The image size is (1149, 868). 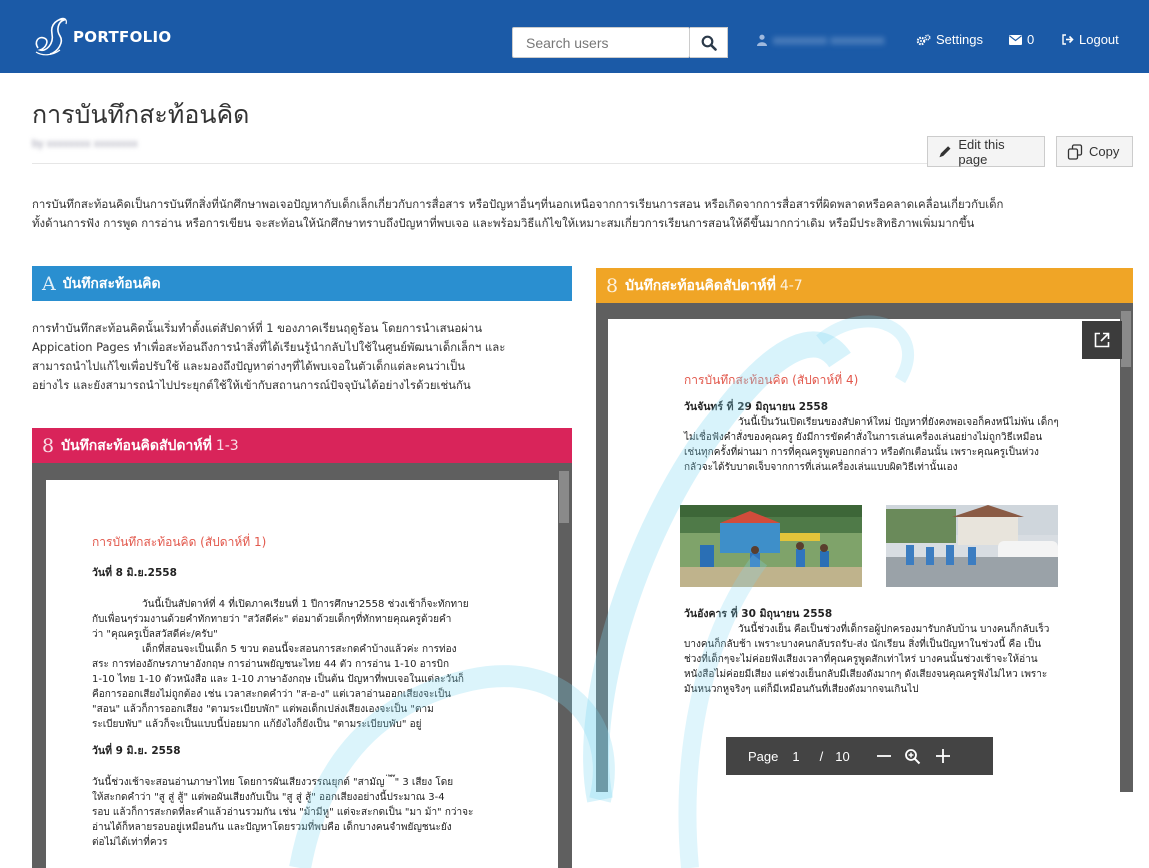 What do you see at coordinates (945, 152) in the screenshot?
I see `pencil-icon` at bounding box center [945, 152].